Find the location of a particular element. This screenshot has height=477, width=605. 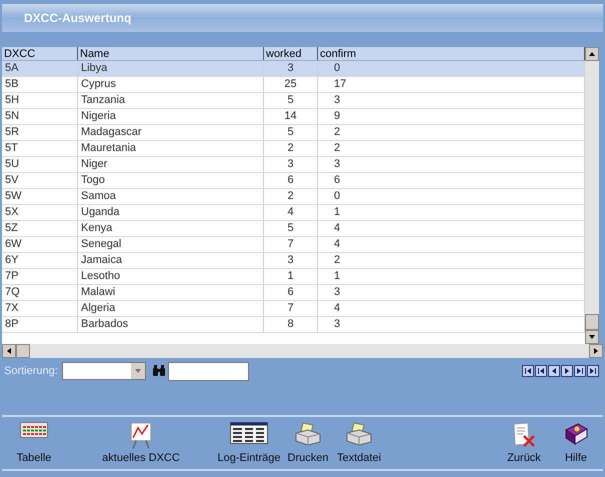

table-row: 5W Samoa 2 0 is located at coordinates (293, 197).